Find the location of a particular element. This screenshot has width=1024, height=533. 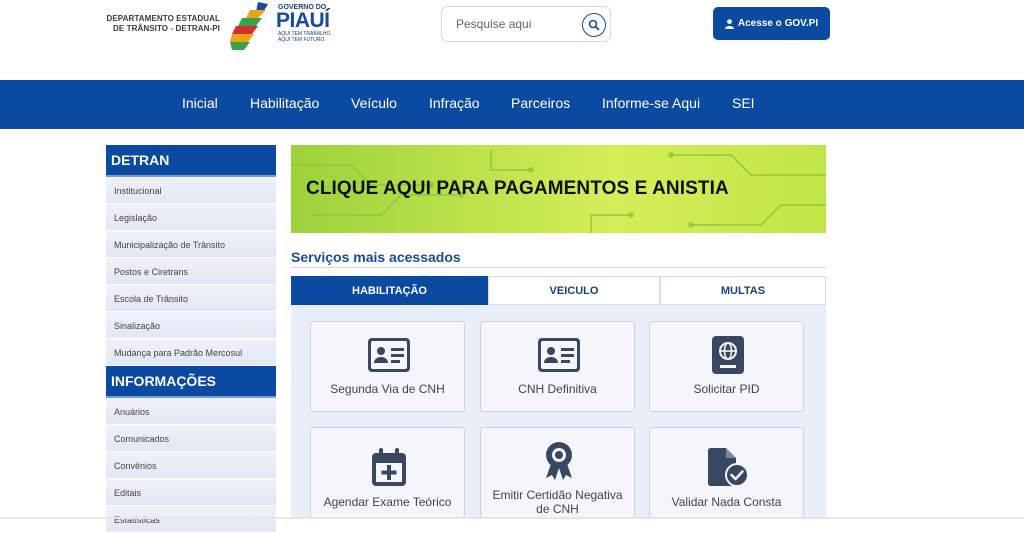

service-card-label: Segunda Via de CNH is located at coordinates (387, 389).